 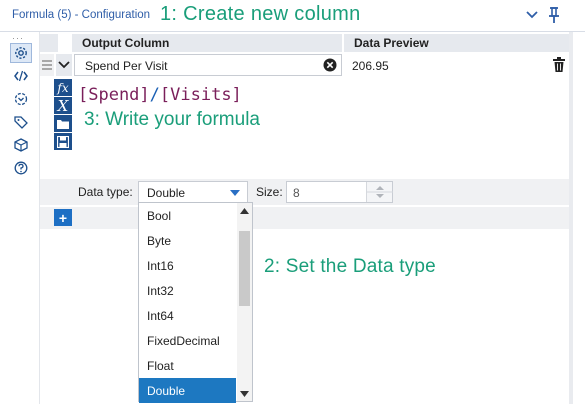 What do you see at coordinates (296, 193) in the screenshot?
I see `size-value: 8` at bounding box center [296, 193].